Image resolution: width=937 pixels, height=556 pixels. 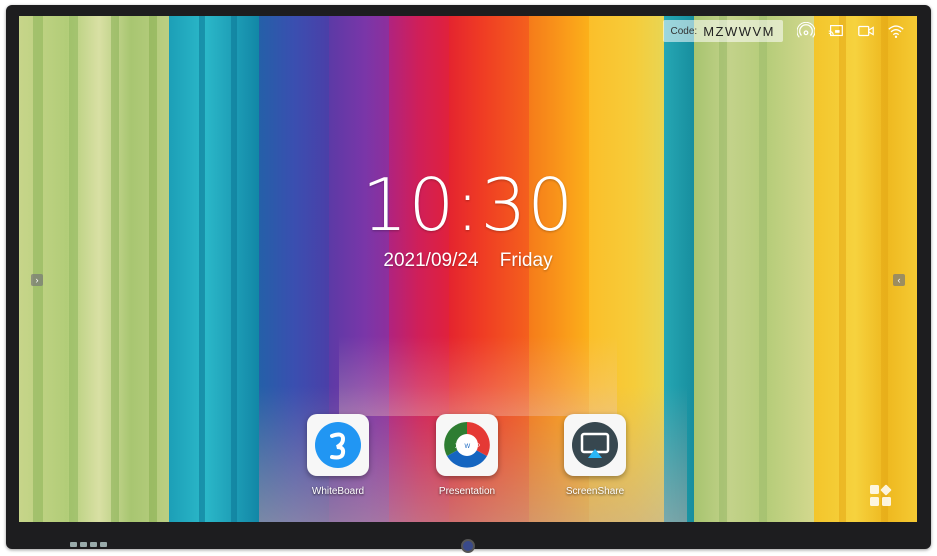 I want to click on app-whiteboard: WhiteBoard, so click(x=338, y=455).